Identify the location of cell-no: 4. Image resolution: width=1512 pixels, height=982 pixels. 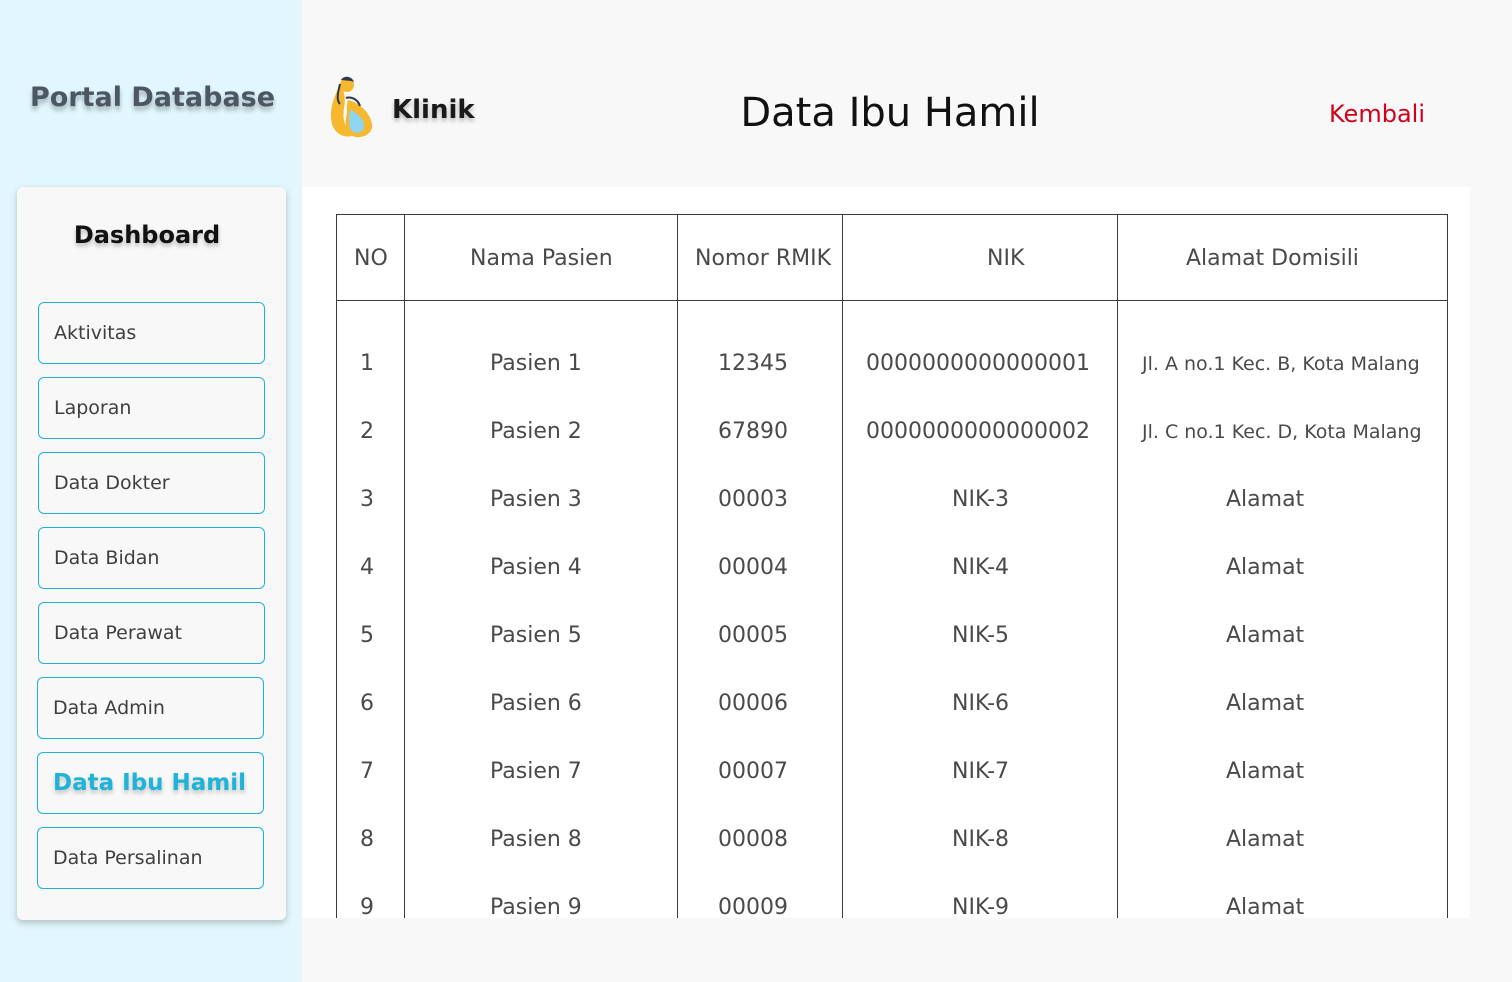
(367, 567).